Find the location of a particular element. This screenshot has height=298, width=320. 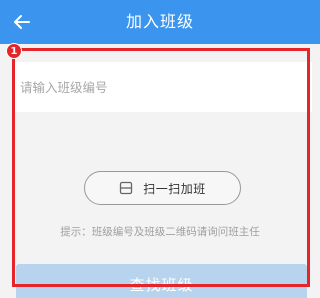

scan-join-label: 扫一扫加班 is located at coordinates (174, 188).